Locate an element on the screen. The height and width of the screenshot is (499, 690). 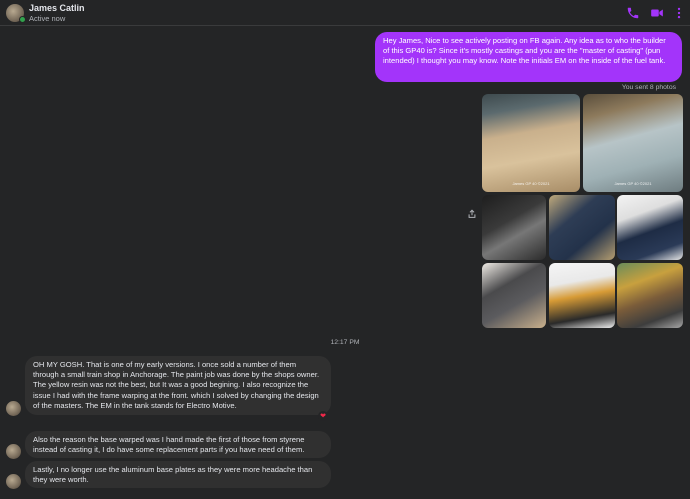
sent-photos-note: You sent 8 photos is located at coordinates (648, 87).